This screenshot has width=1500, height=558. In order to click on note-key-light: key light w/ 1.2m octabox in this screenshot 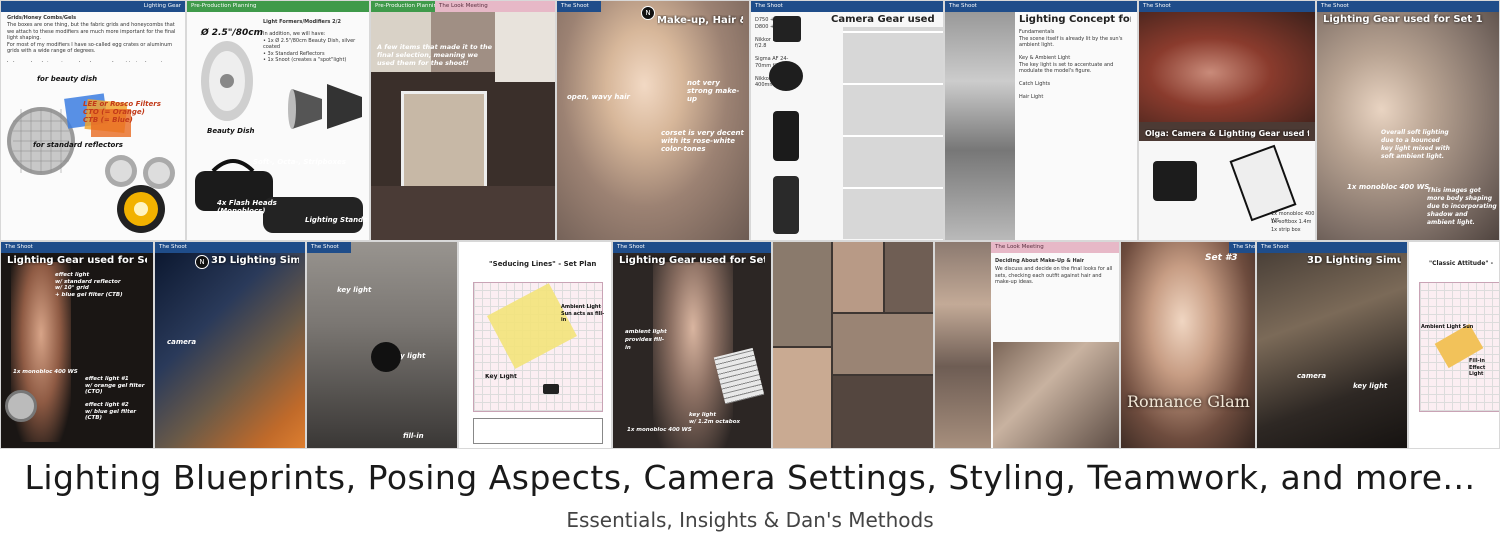, I will do `click(715, 418)`.